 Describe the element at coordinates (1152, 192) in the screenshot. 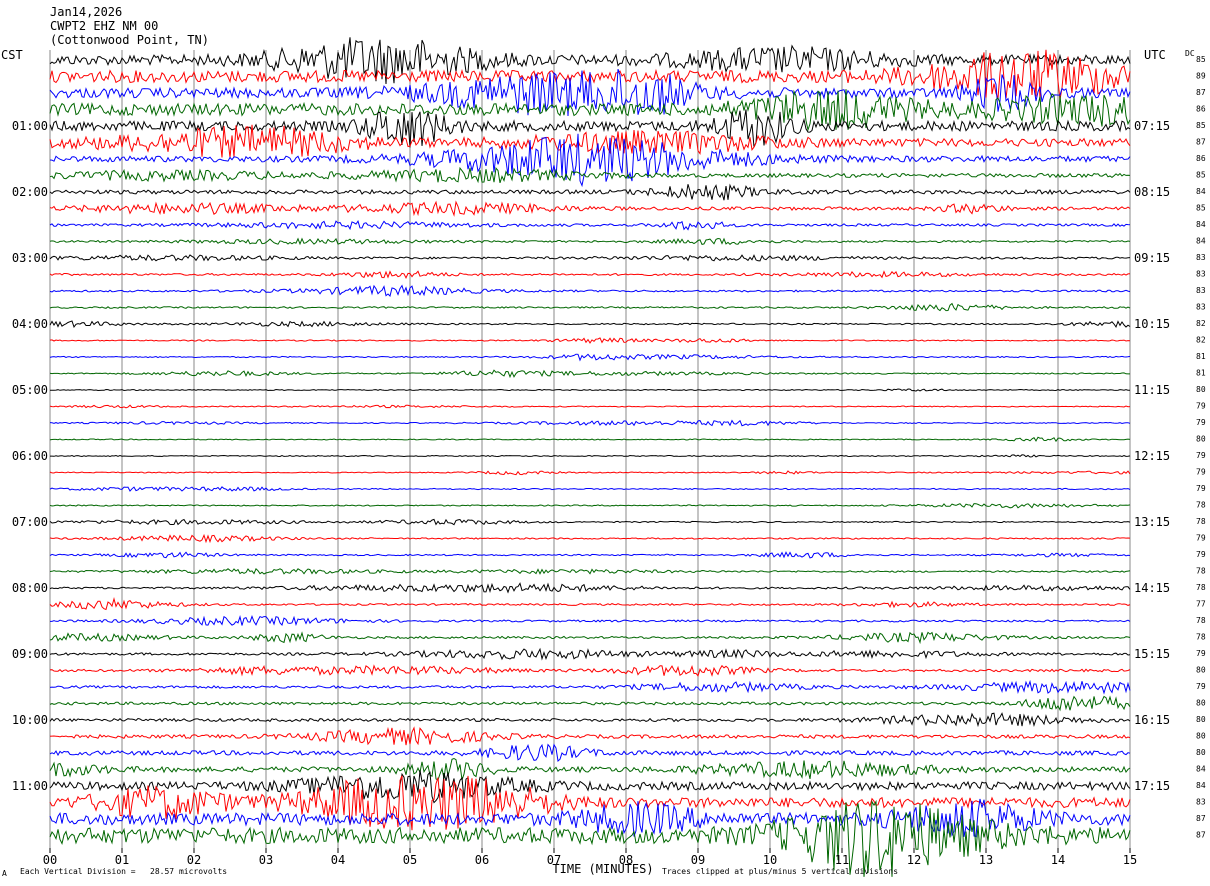

I see `utc-label-08:15: 08:15` at that location.